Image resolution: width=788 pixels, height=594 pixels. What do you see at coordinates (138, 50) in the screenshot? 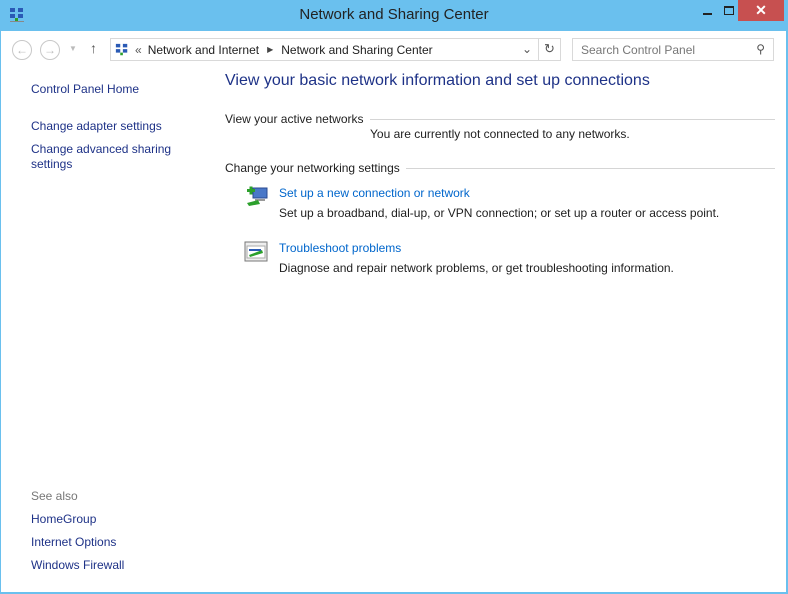
I see `overflow-chevron: «` at bounding box center [138, 50].